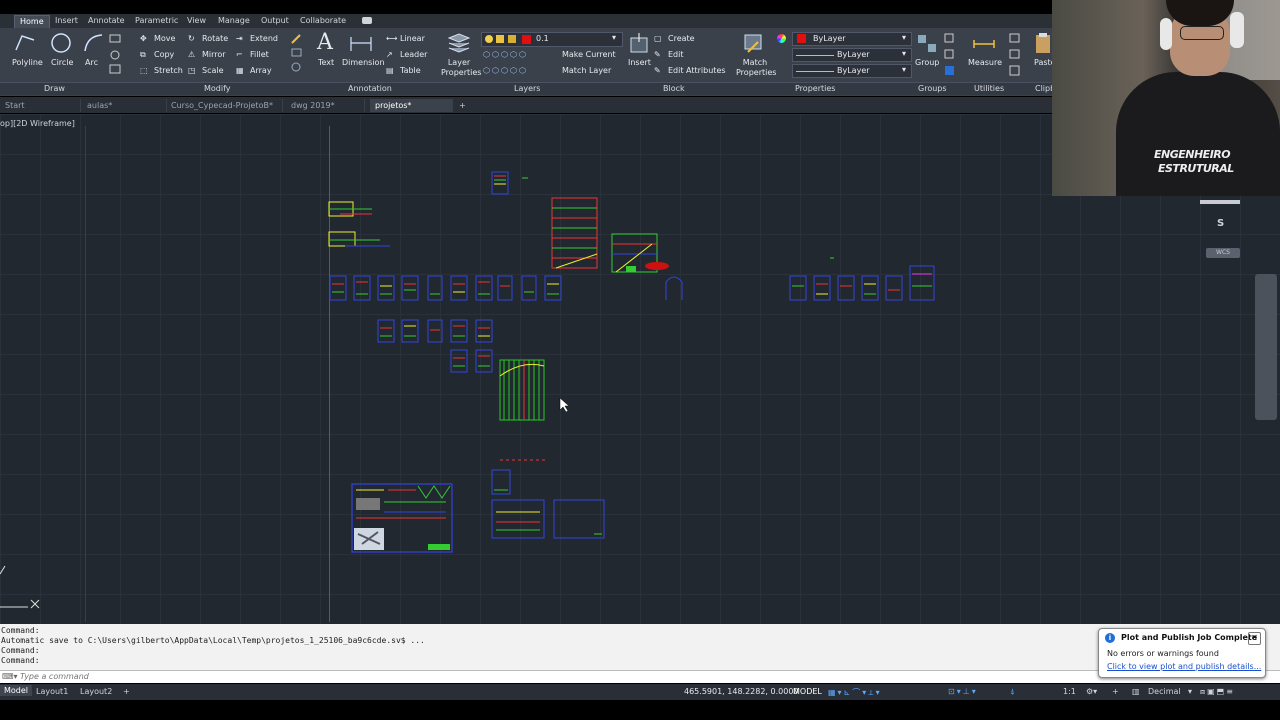 The image size is (1280, 720). What do you see at coordinates (297, 54) in the screenshot?
I see `modify-extra-icons` at bounding box center [297, 54].